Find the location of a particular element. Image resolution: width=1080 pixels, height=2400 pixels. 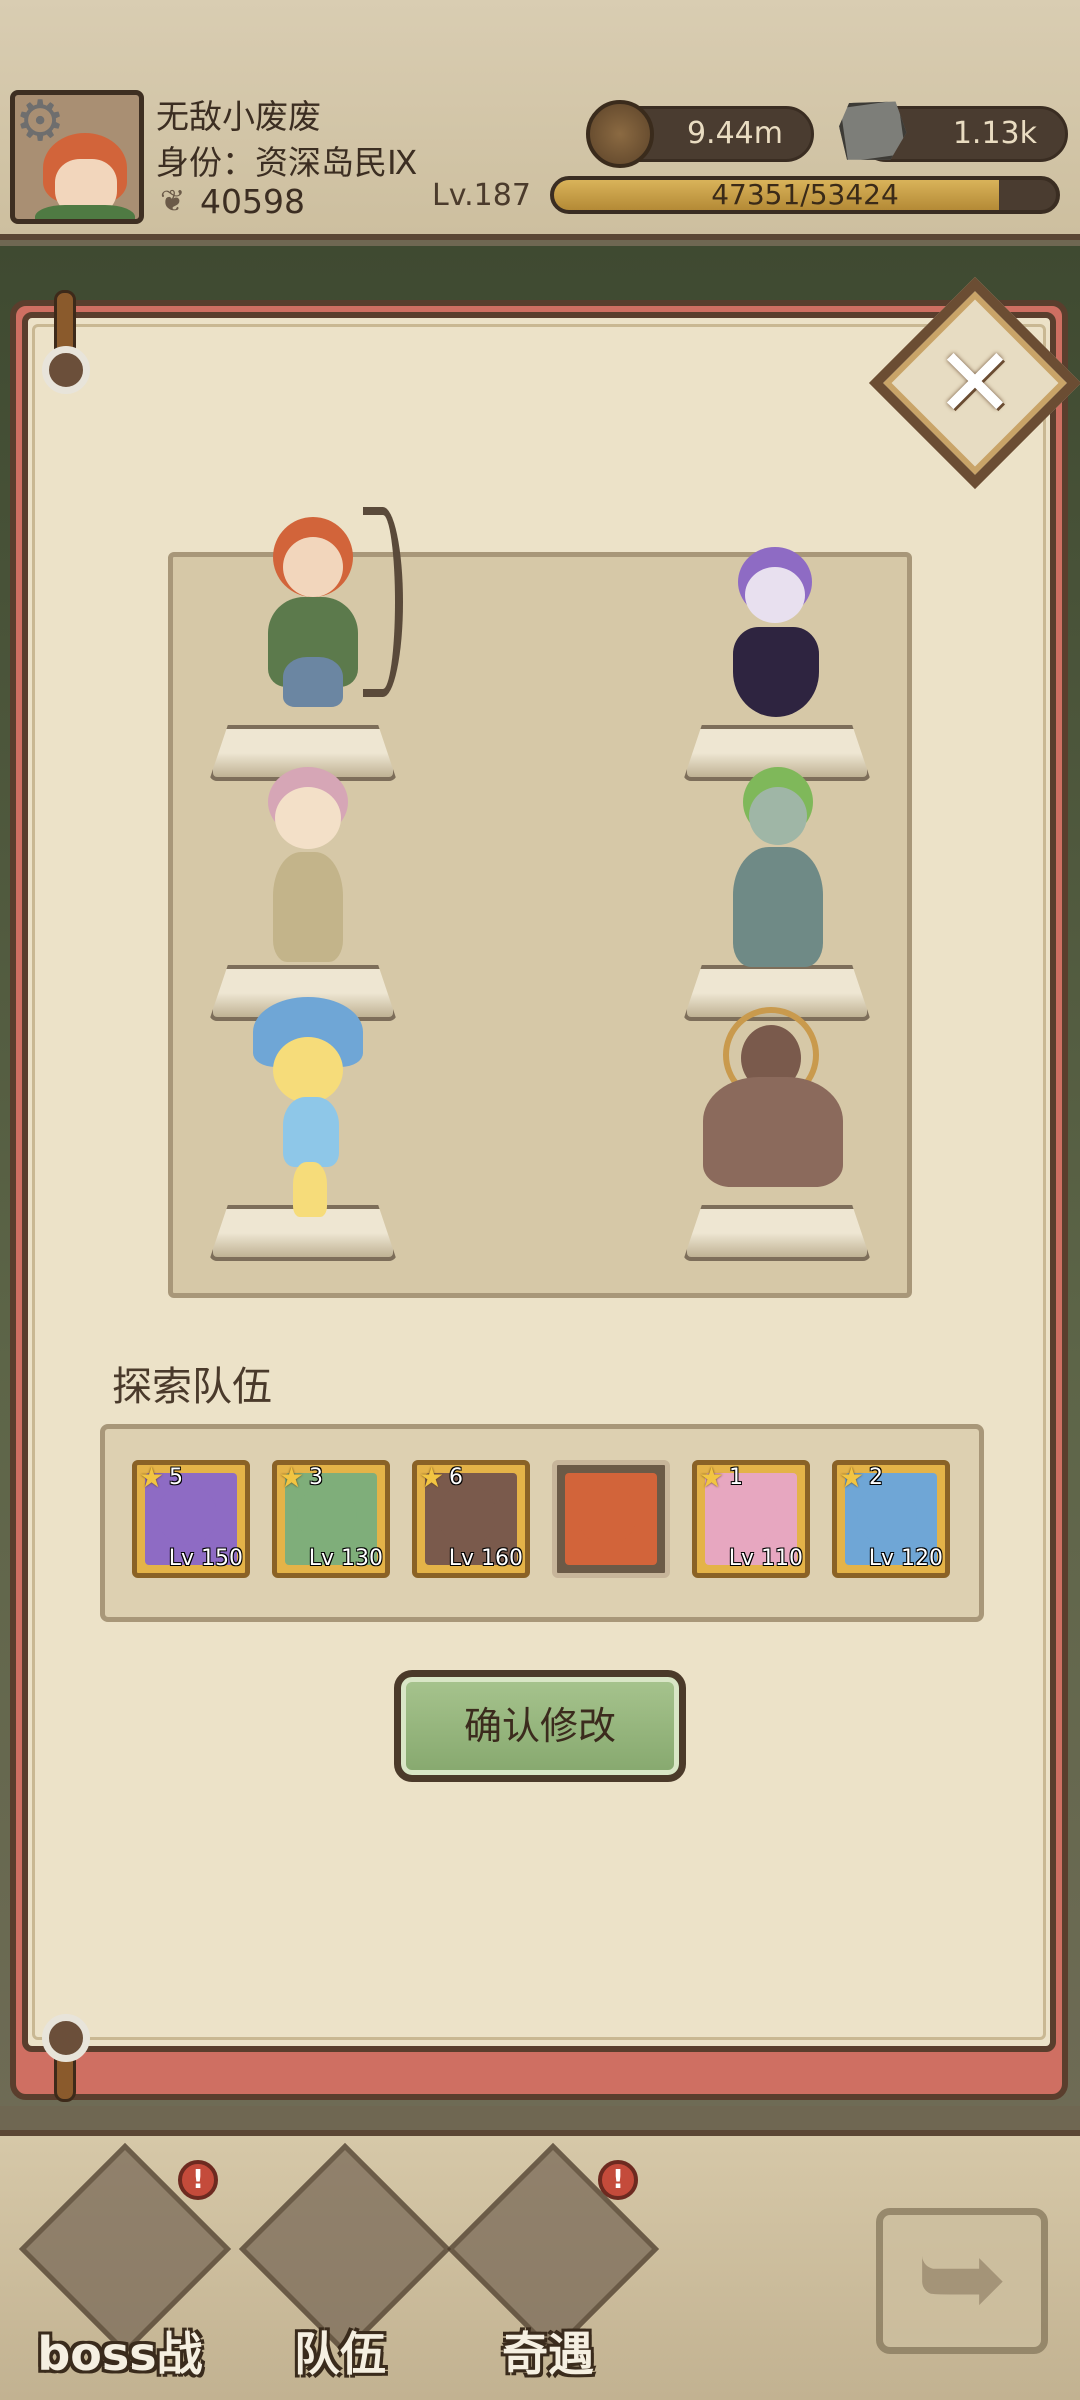

power-icon: ❦ is located at coordinates (173, 201).